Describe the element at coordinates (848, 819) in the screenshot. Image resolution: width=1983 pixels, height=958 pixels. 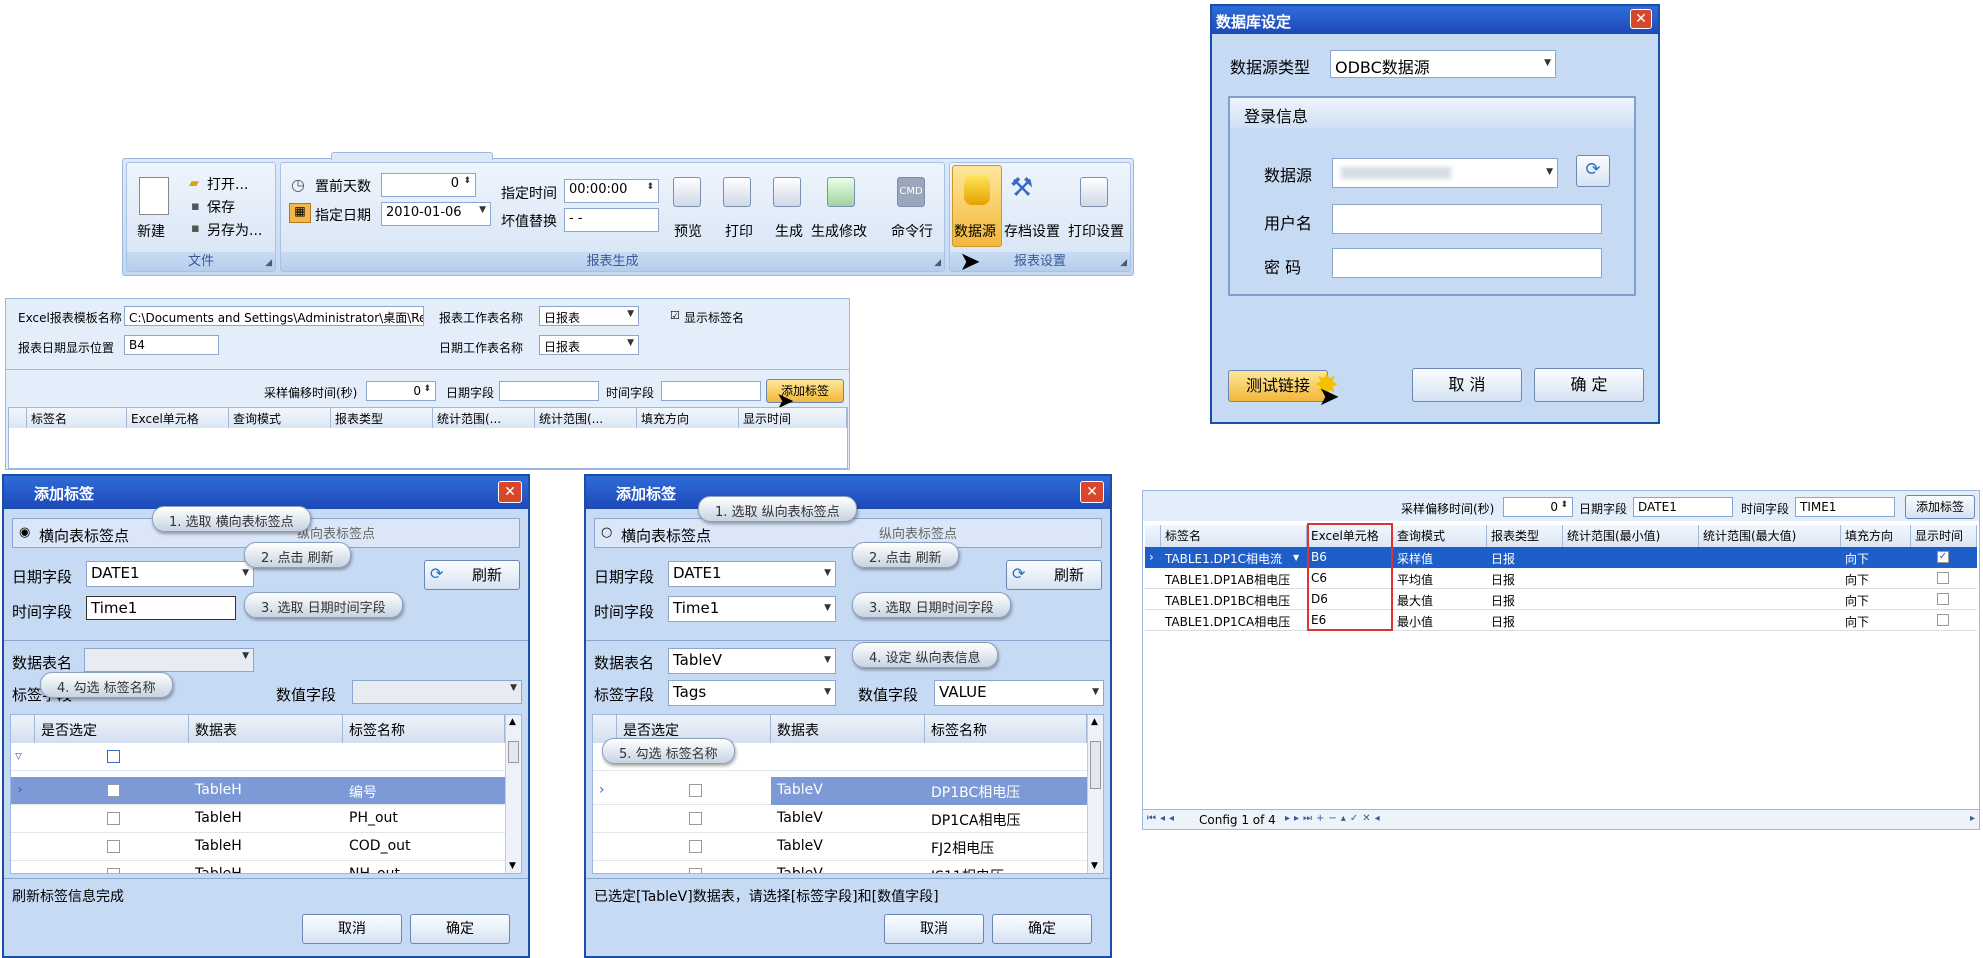
I see `table-row: TableV DP1CA相电压` at that location.